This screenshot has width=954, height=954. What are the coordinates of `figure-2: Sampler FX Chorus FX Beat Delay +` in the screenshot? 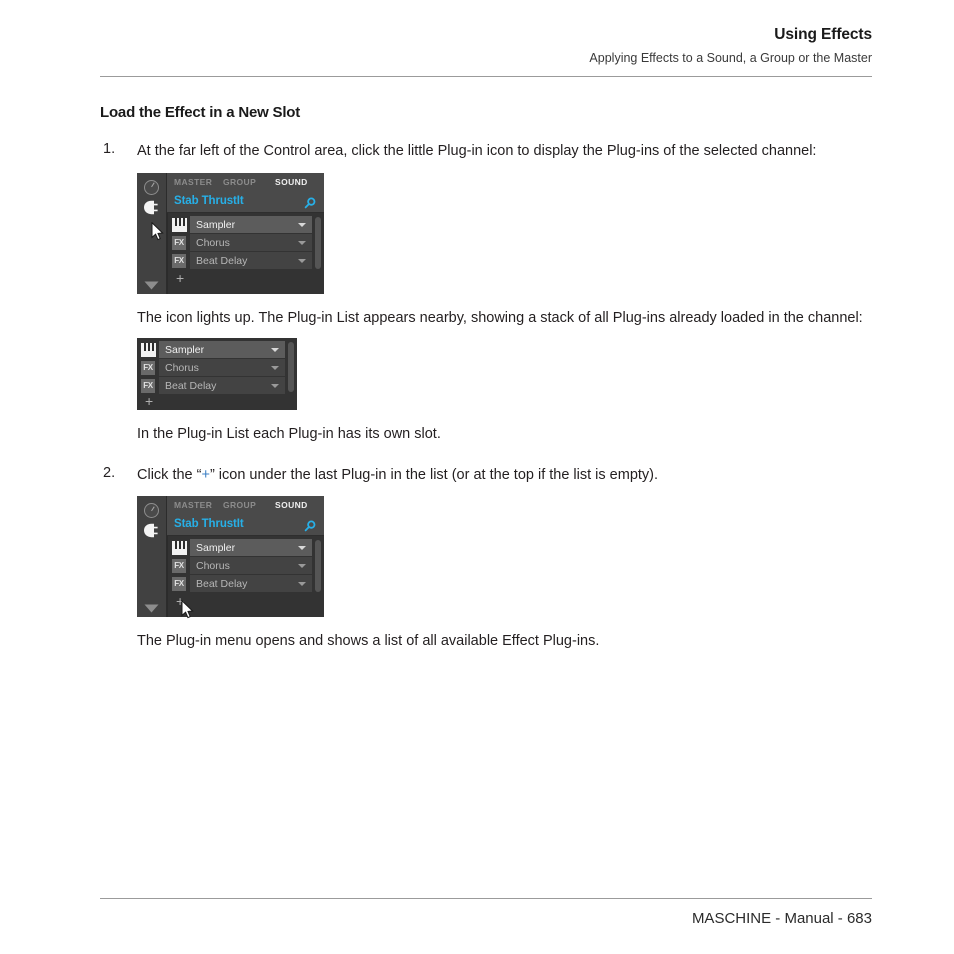 It's located at (486, 374).